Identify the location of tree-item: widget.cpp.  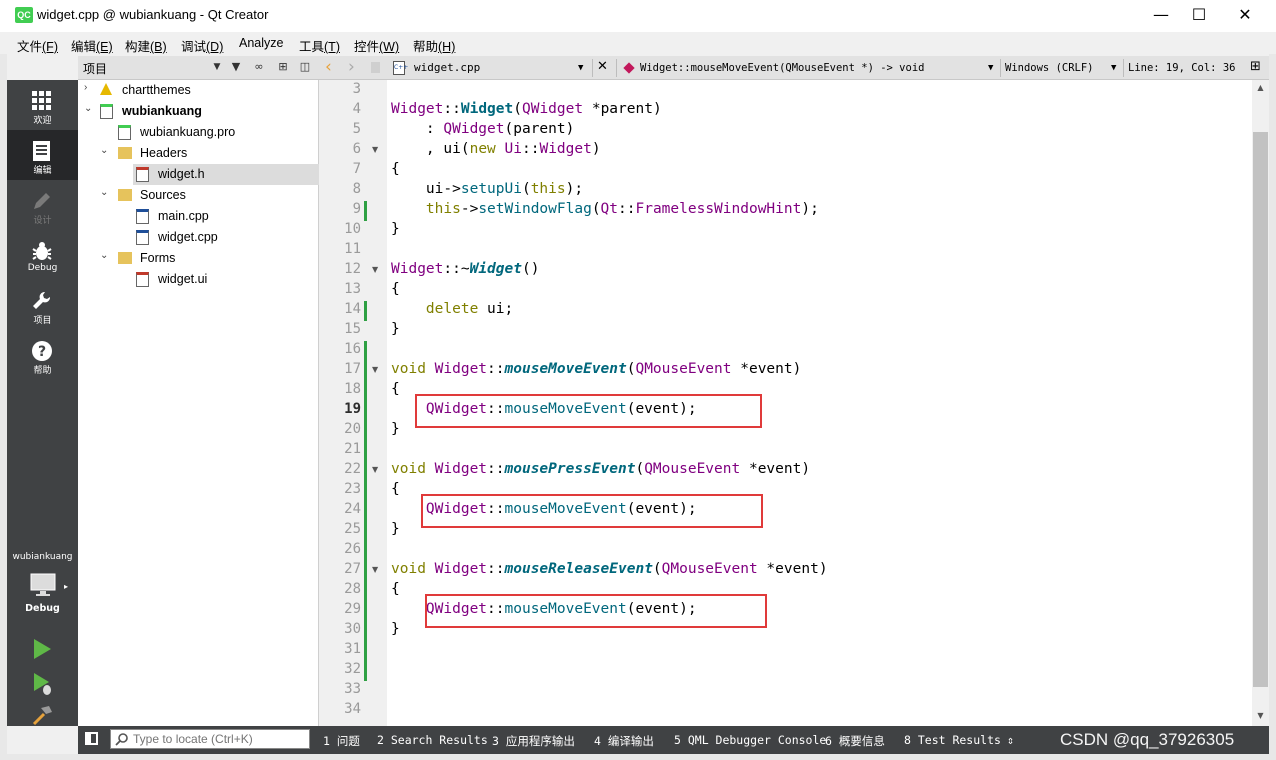
(198, 237).